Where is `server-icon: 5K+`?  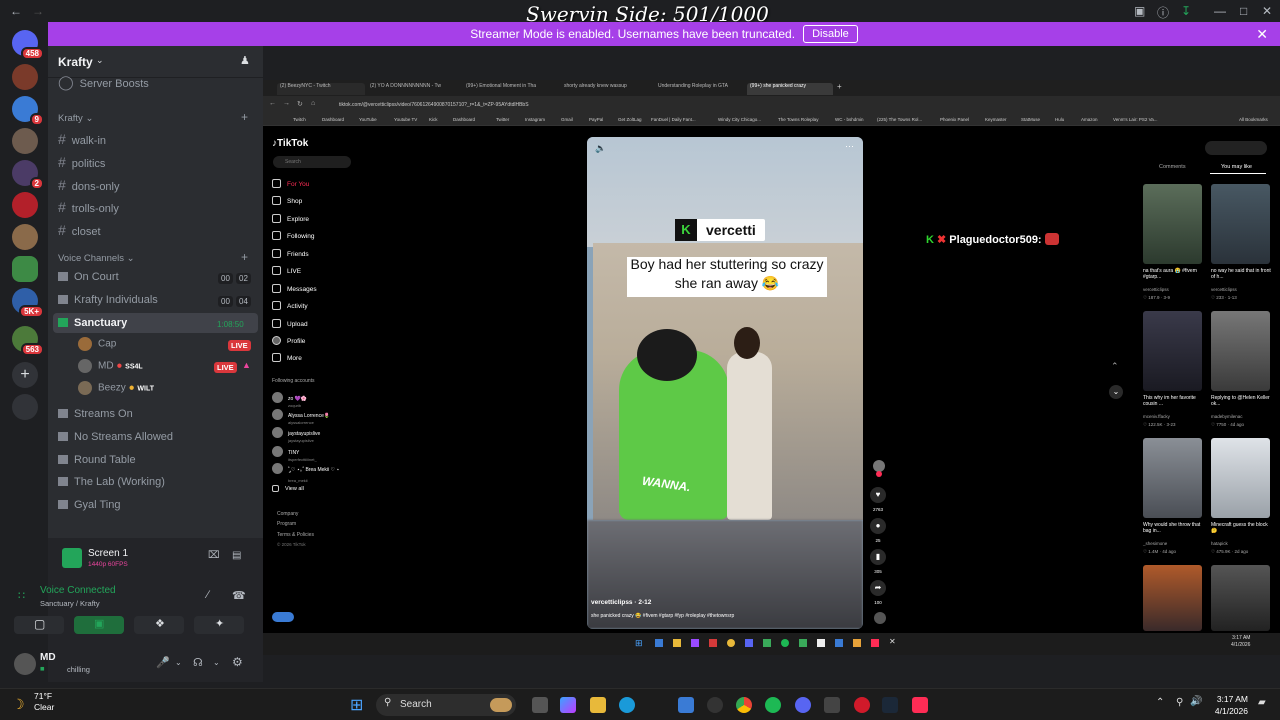
server-icon: 5K+ is located at coordinates (28, 303).